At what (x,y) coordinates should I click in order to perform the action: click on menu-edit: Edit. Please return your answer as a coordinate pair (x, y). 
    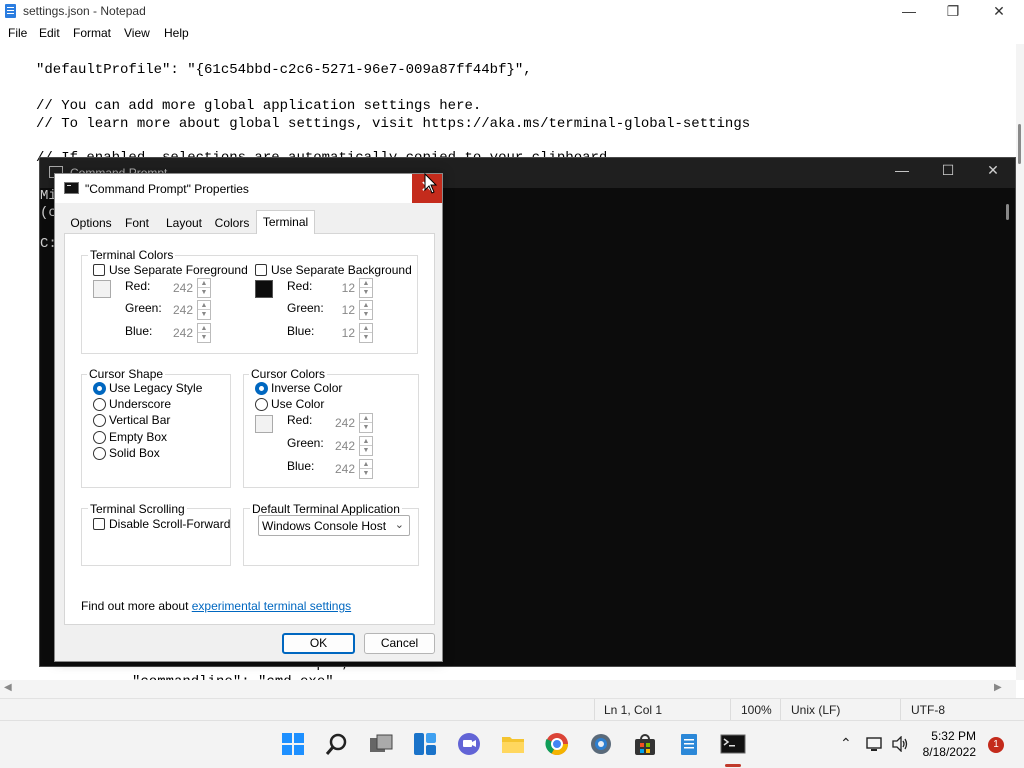
    Looking at the image, I should click on (49, 33).